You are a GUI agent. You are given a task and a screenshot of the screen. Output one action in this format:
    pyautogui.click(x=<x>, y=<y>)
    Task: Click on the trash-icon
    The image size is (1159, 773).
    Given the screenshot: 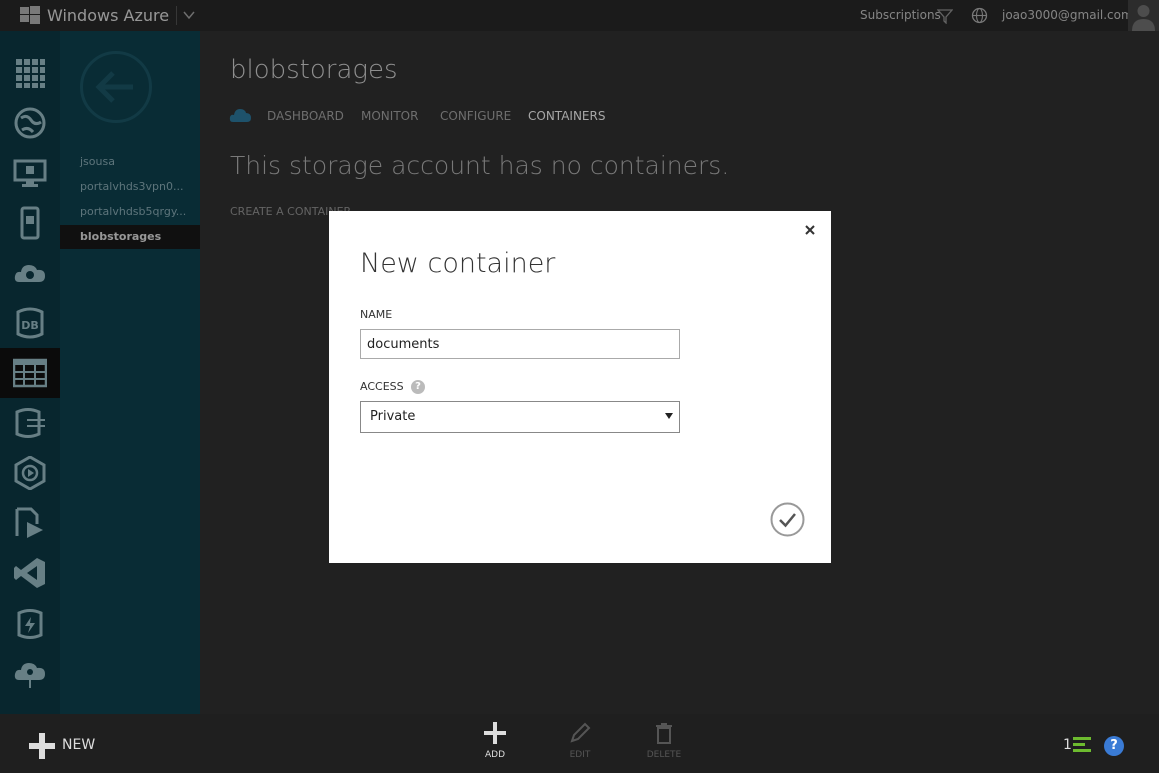 What is the action you would take?
    pyautogui.click(x=664, y=733)
    